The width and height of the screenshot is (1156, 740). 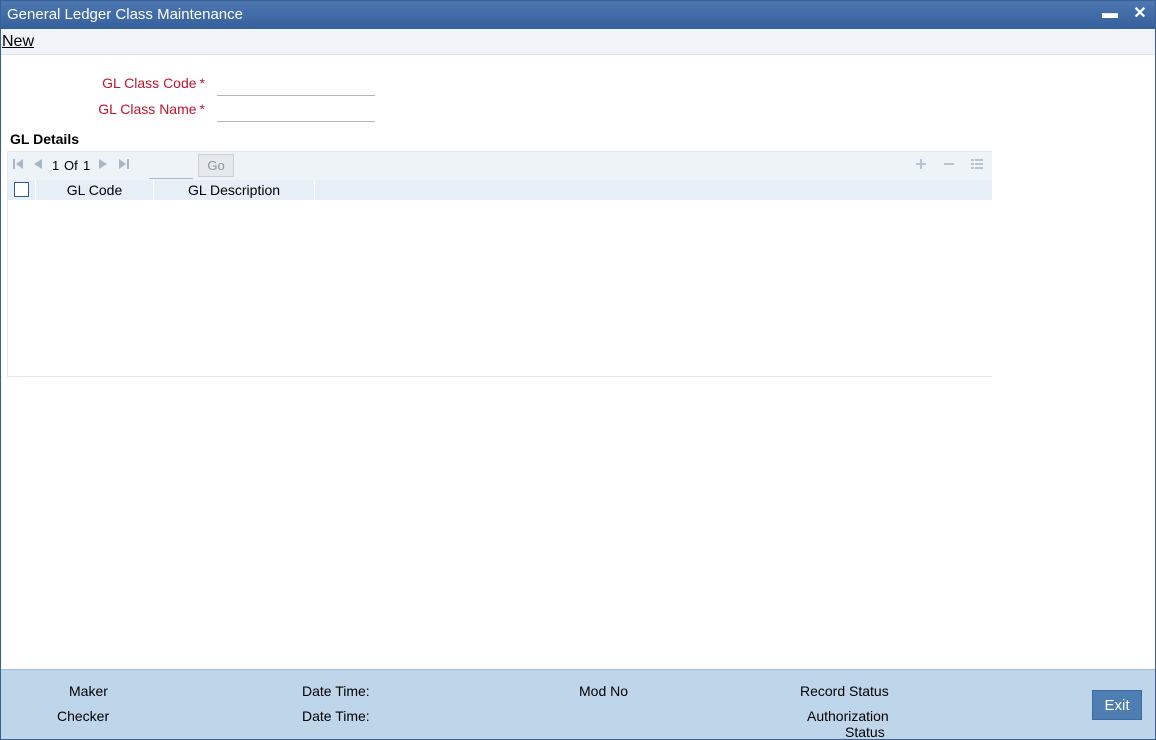 What do you see at coordinates (844, 691) in the screenshot?
I see `record-status-label: Record Status` at bounding box center [844, 691].